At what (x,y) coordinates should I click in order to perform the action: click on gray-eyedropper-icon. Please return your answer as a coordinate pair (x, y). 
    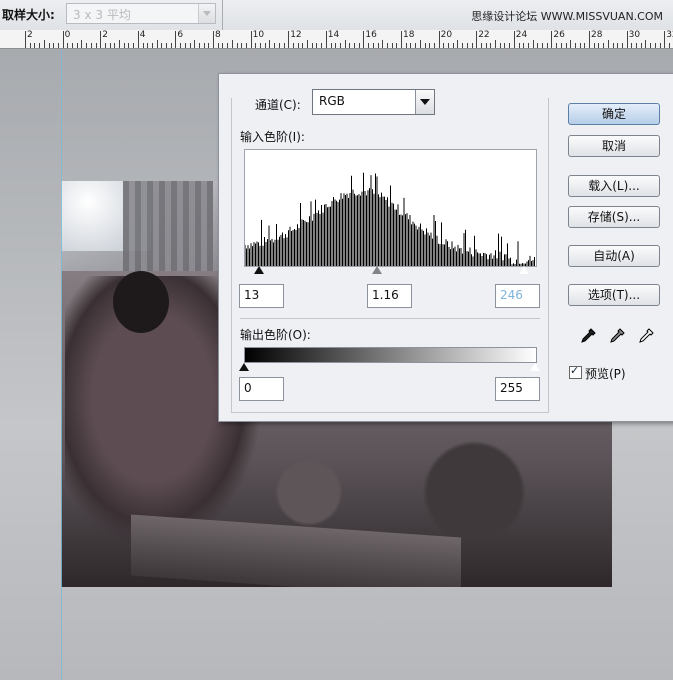
    Looking at the image, I should click on (616, 337).